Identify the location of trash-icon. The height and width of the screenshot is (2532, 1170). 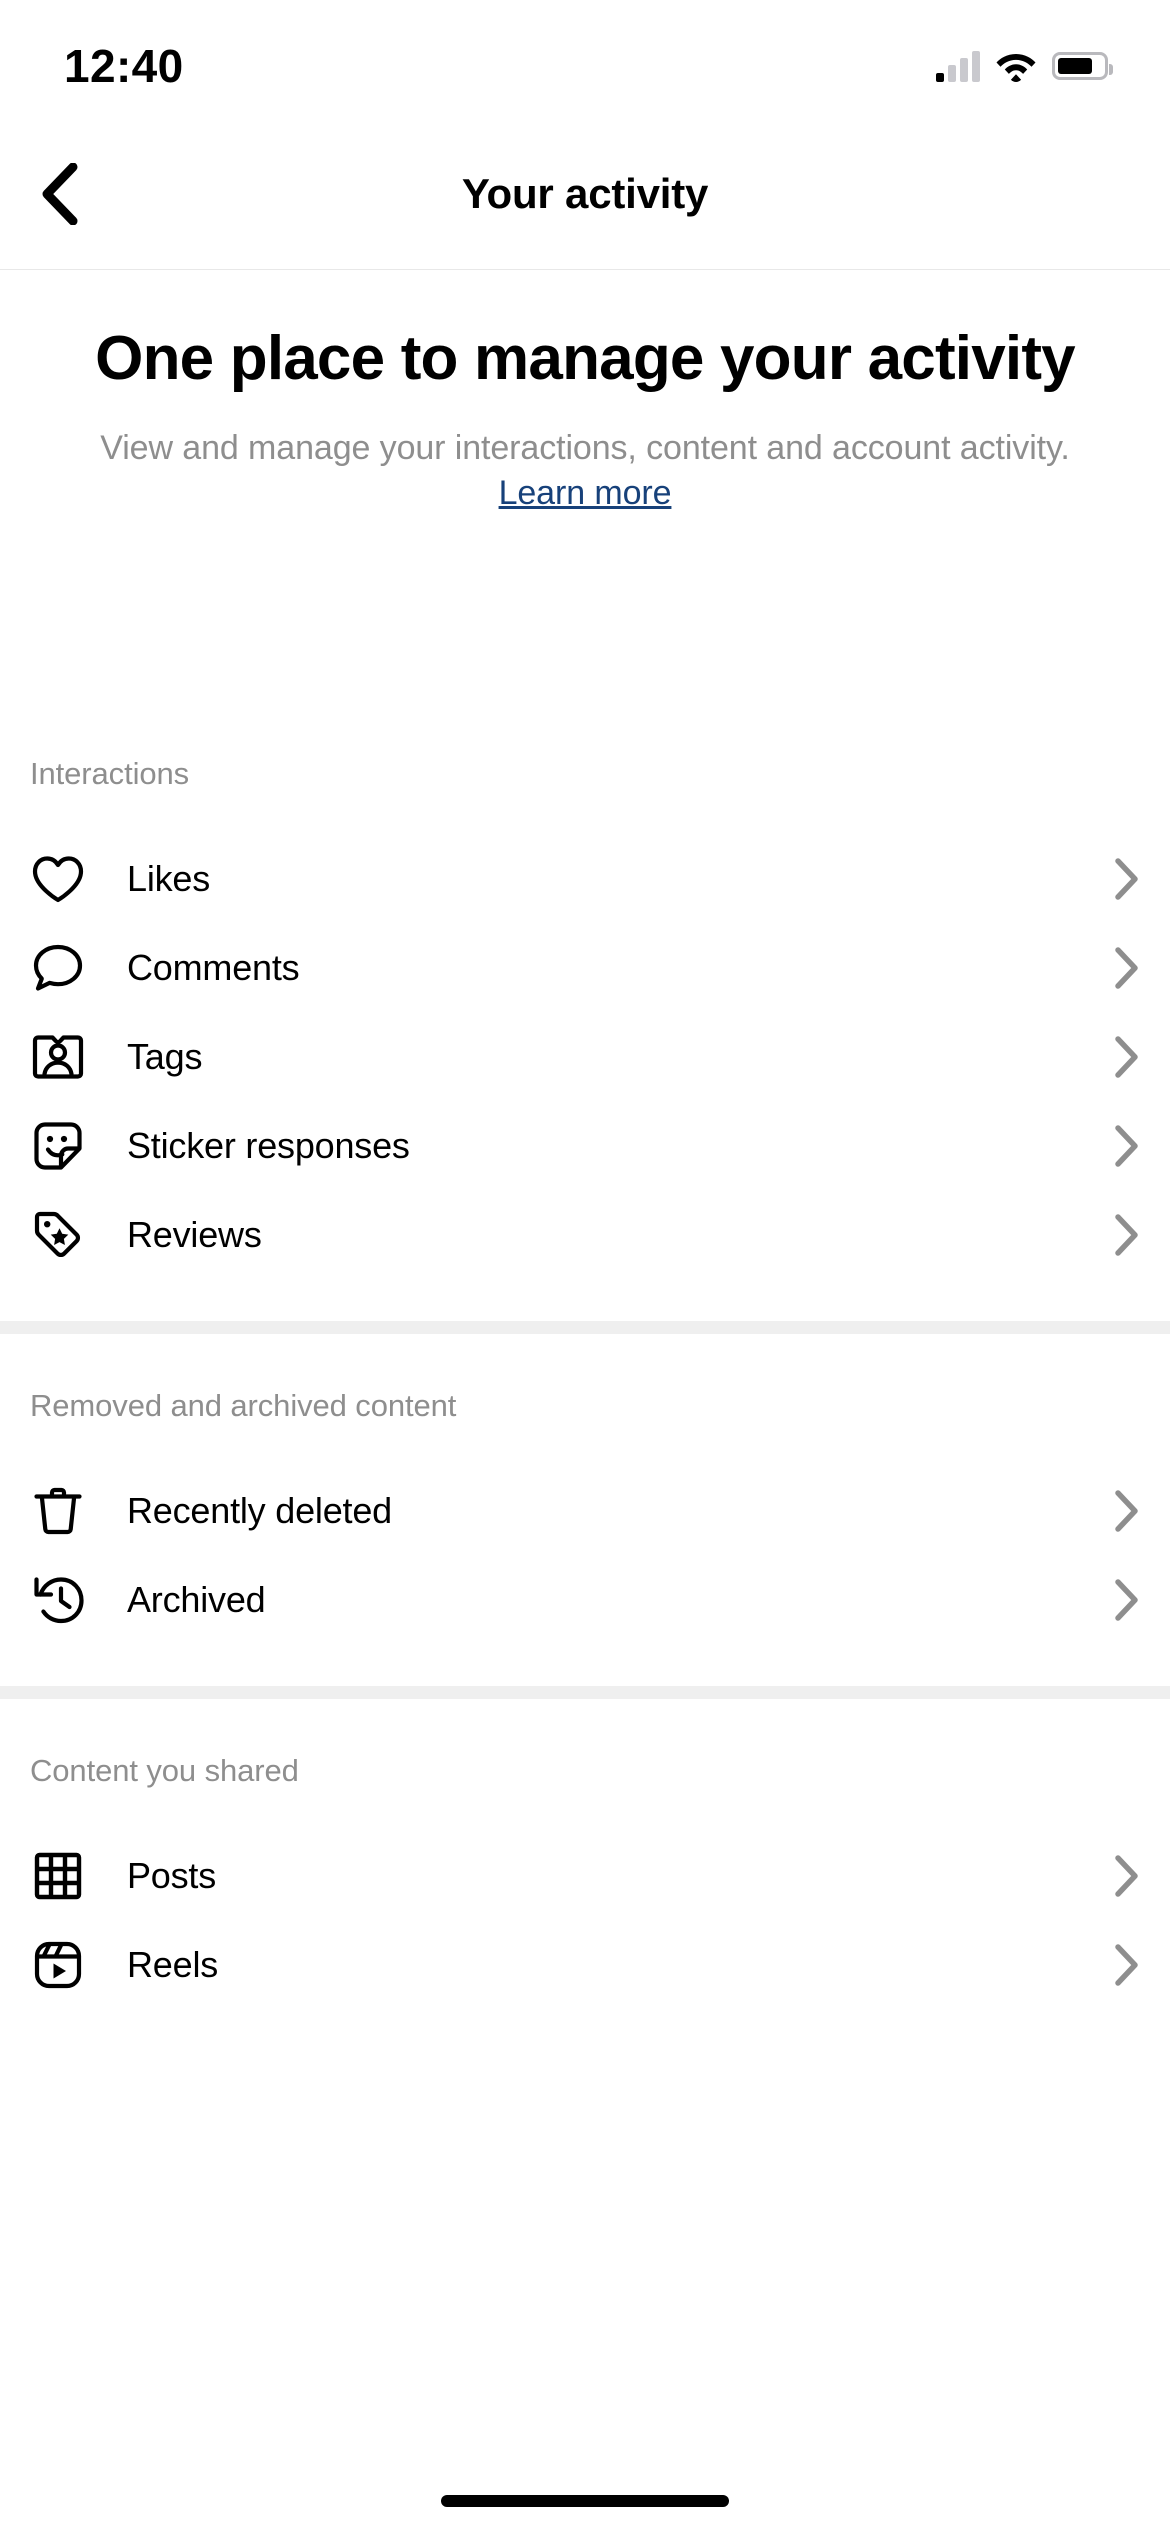
(58, 1511).